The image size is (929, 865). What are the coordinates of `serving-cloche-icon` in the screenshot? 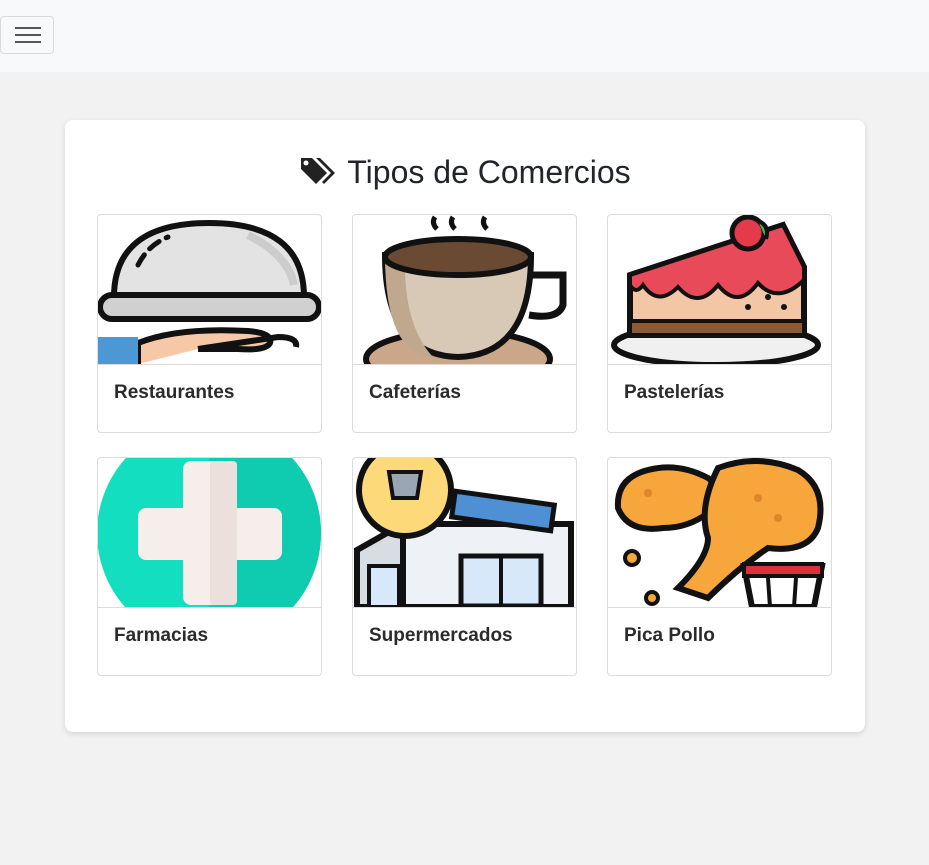 It's located at (209, 291).